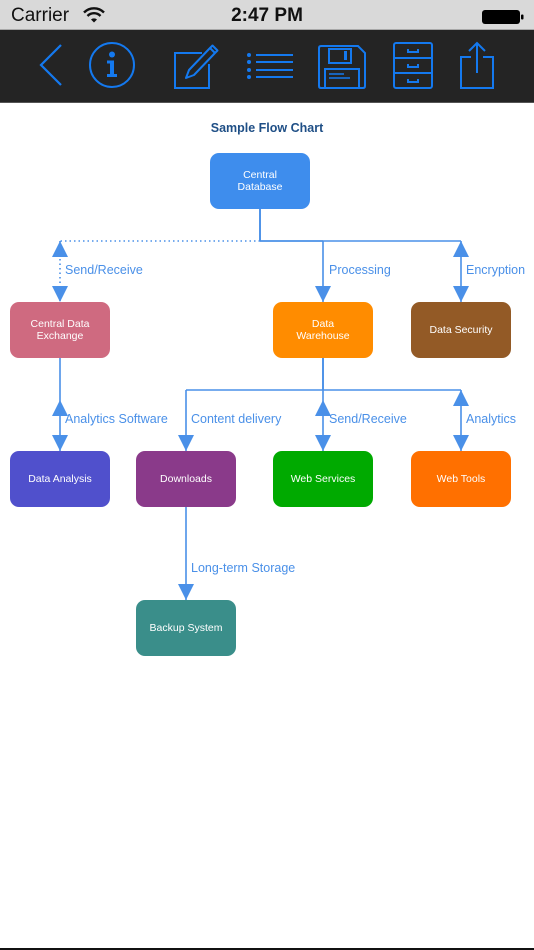 The height and width of the screenshot is (950, 534). Describe the element at coordinates (323, 294) in the screenshot. I see `edge-central-database-to-data-warehouse-arrowhead-down` at that location.